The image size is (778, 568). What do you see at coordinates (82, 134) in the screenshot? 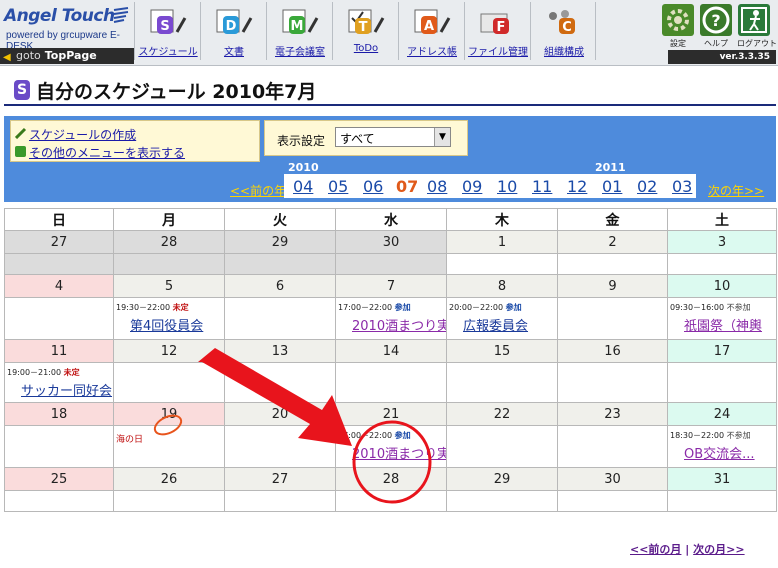
I see `create-schedule-link: スケジュールの作成` at bounding box center [82, 134].